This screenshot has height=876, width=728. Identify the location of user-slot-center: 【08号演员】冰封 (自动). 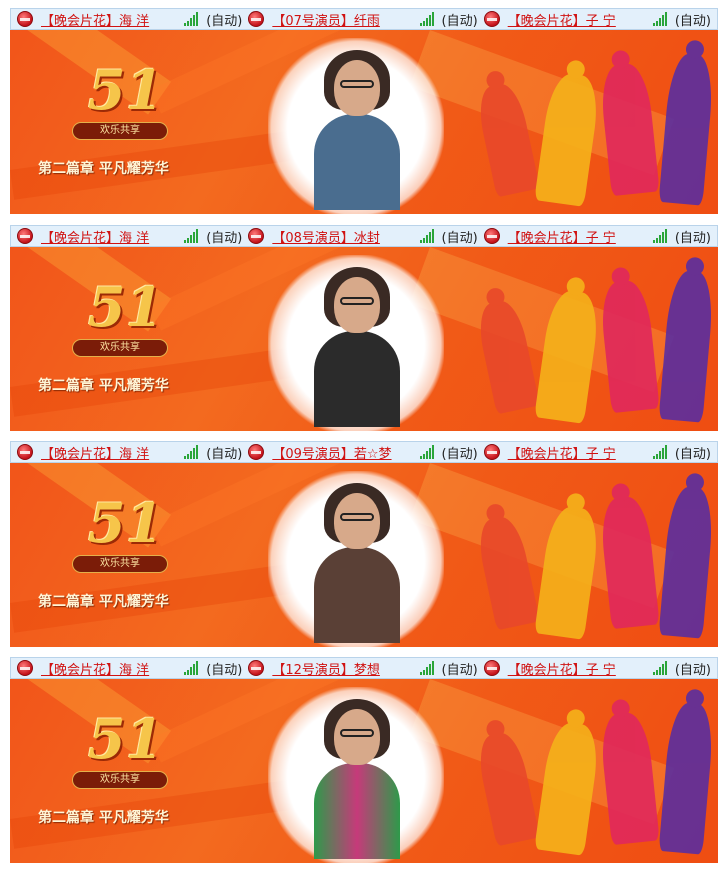
(365, 236).